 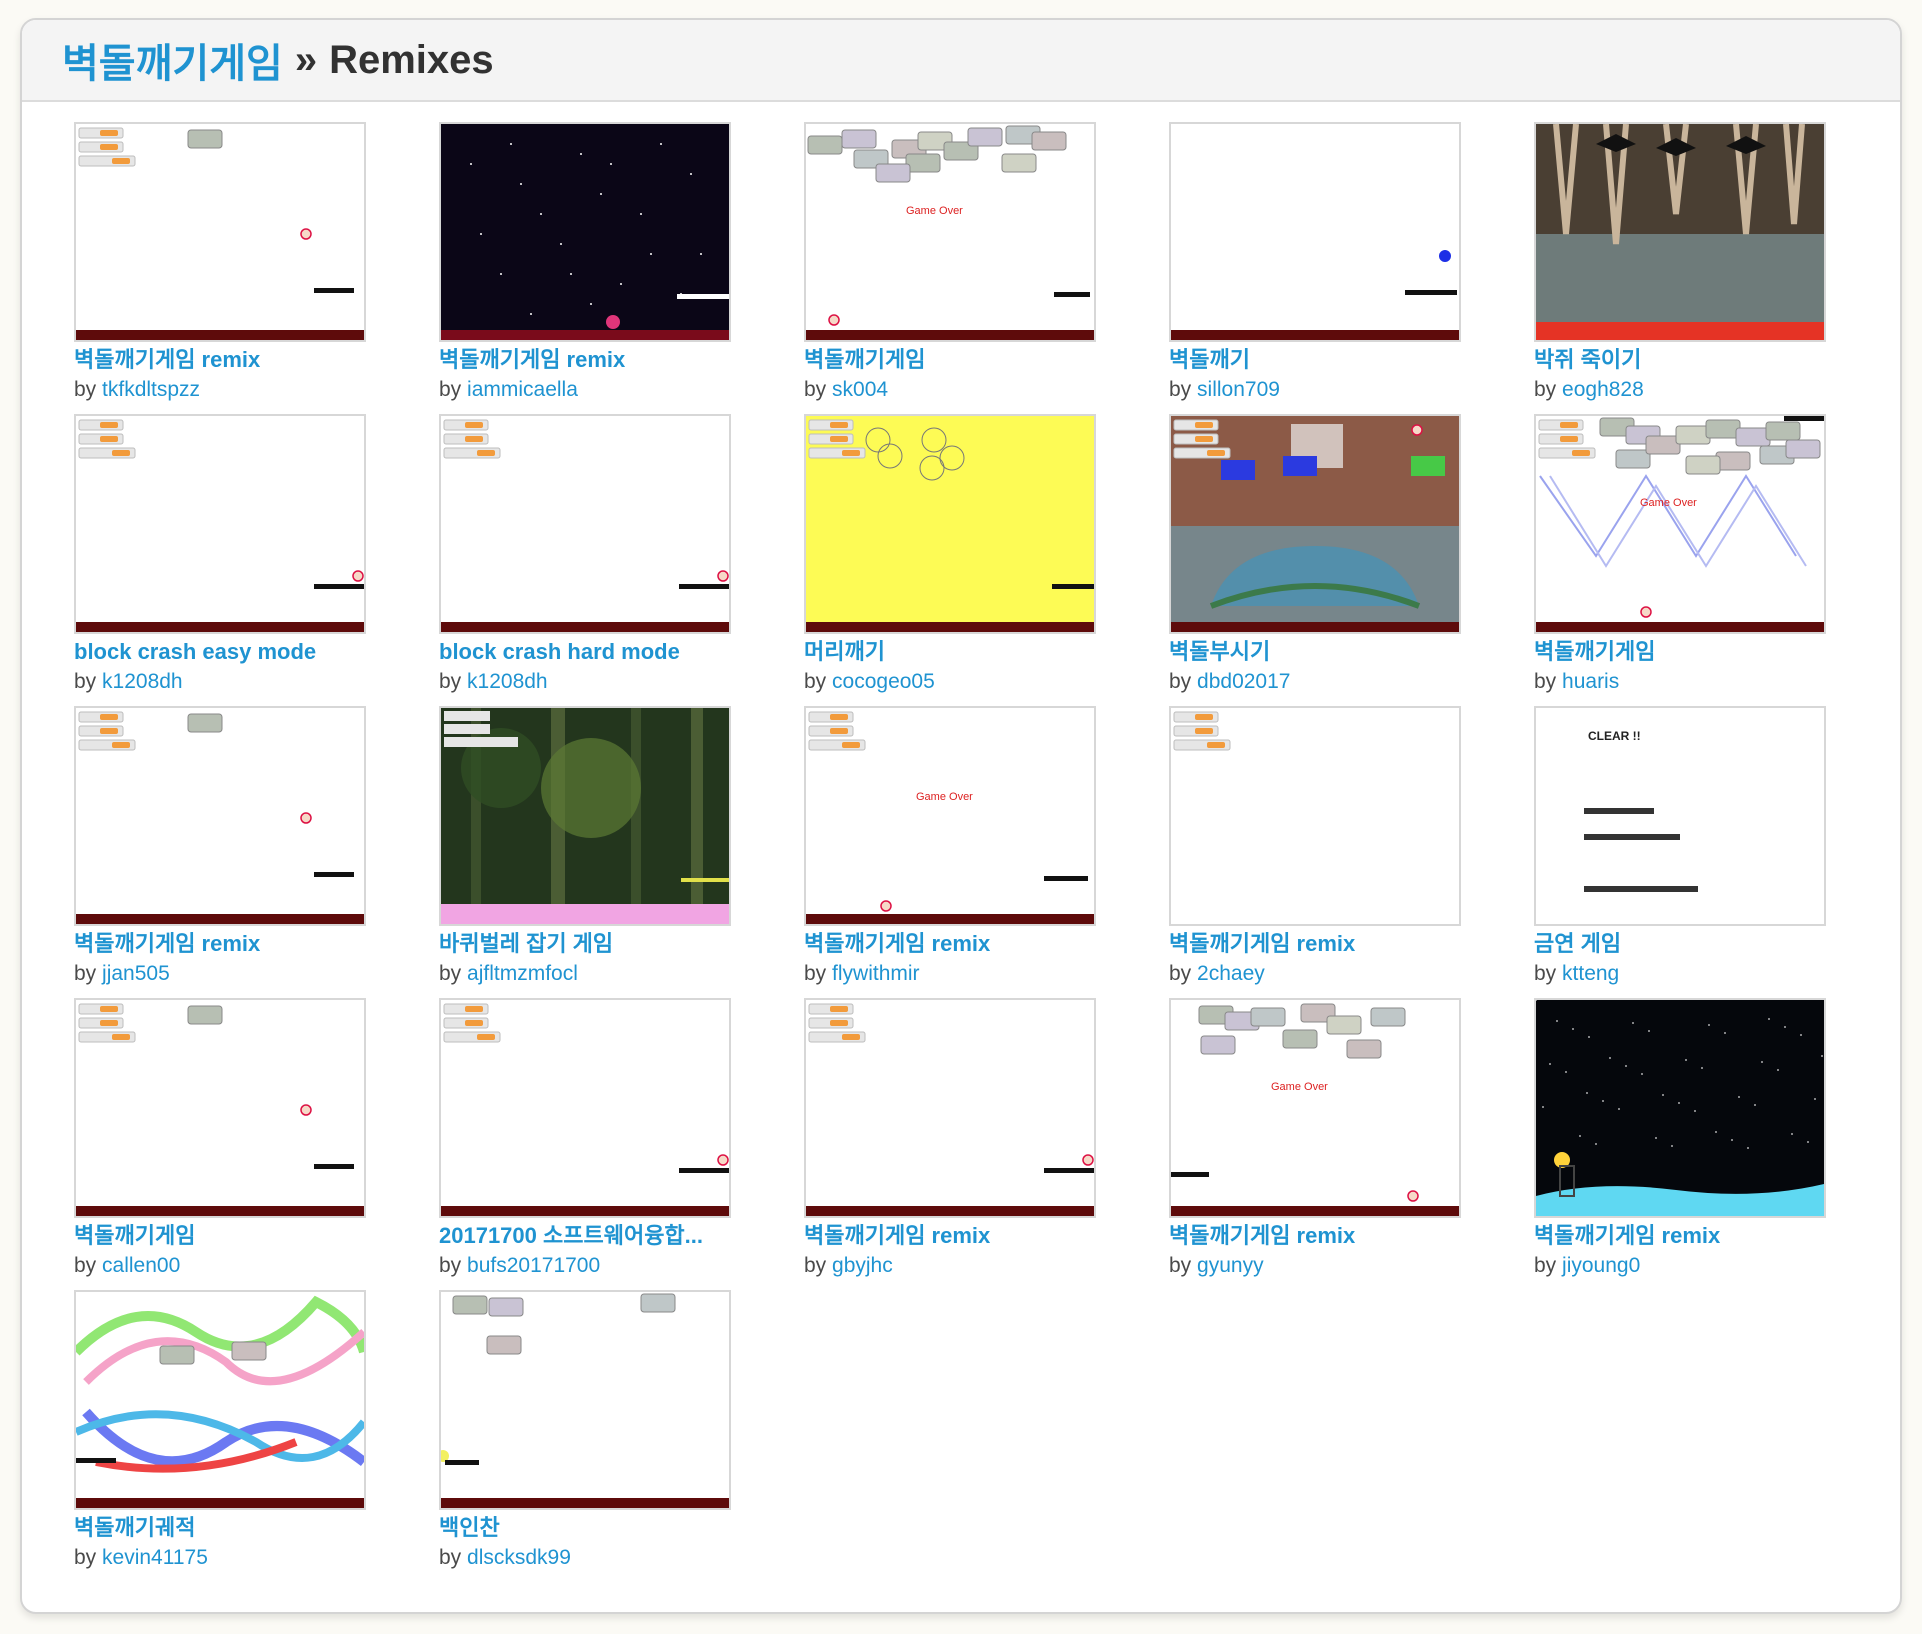 I want to click on remix-title-link: 바퀴벌레 잡기 게임, so click(x=584, y=944).